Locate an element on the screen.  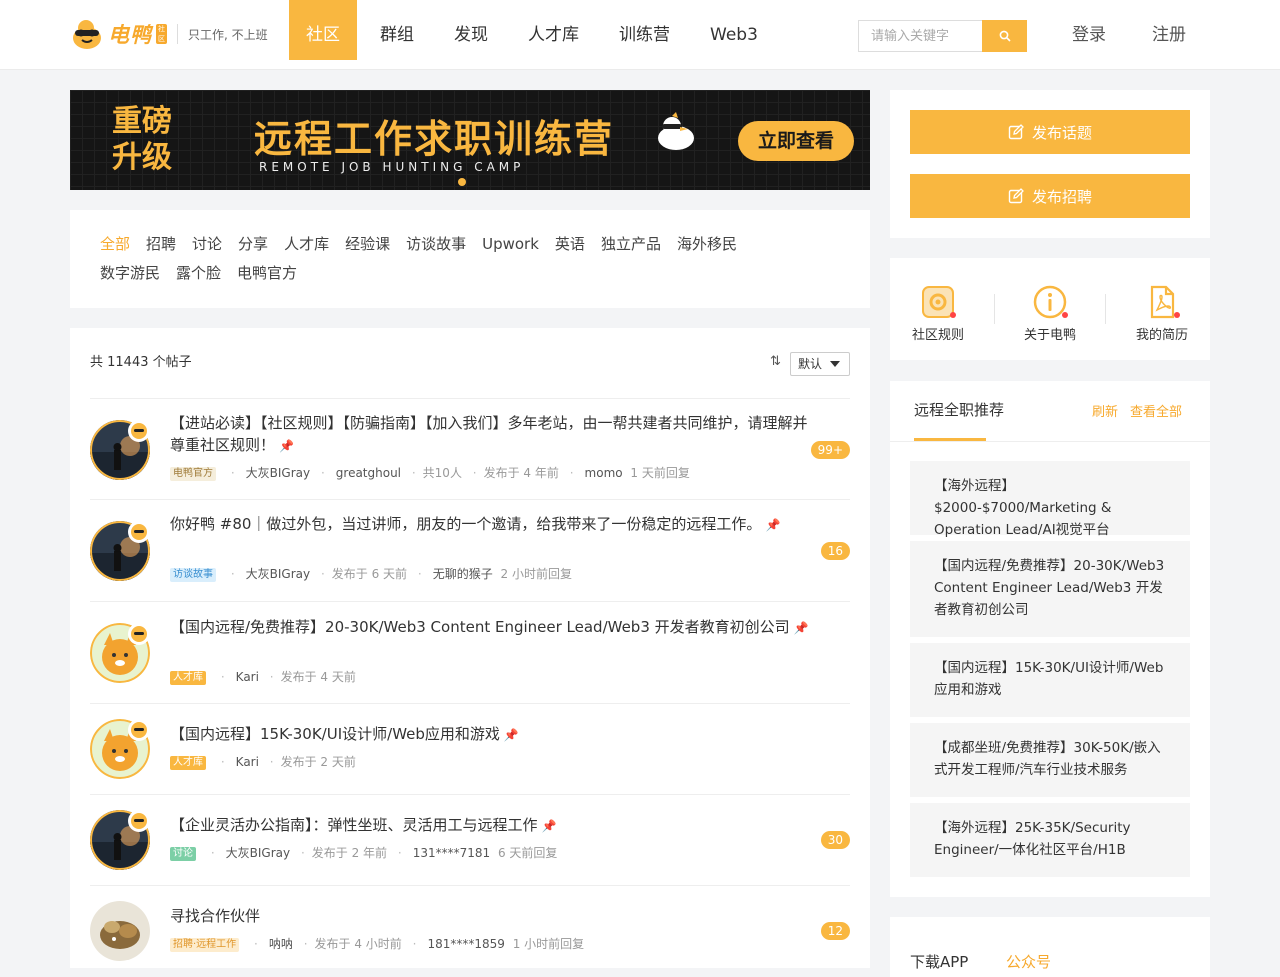
publish-topic-button: 发布话题 is located at coordinates (1050, 132).